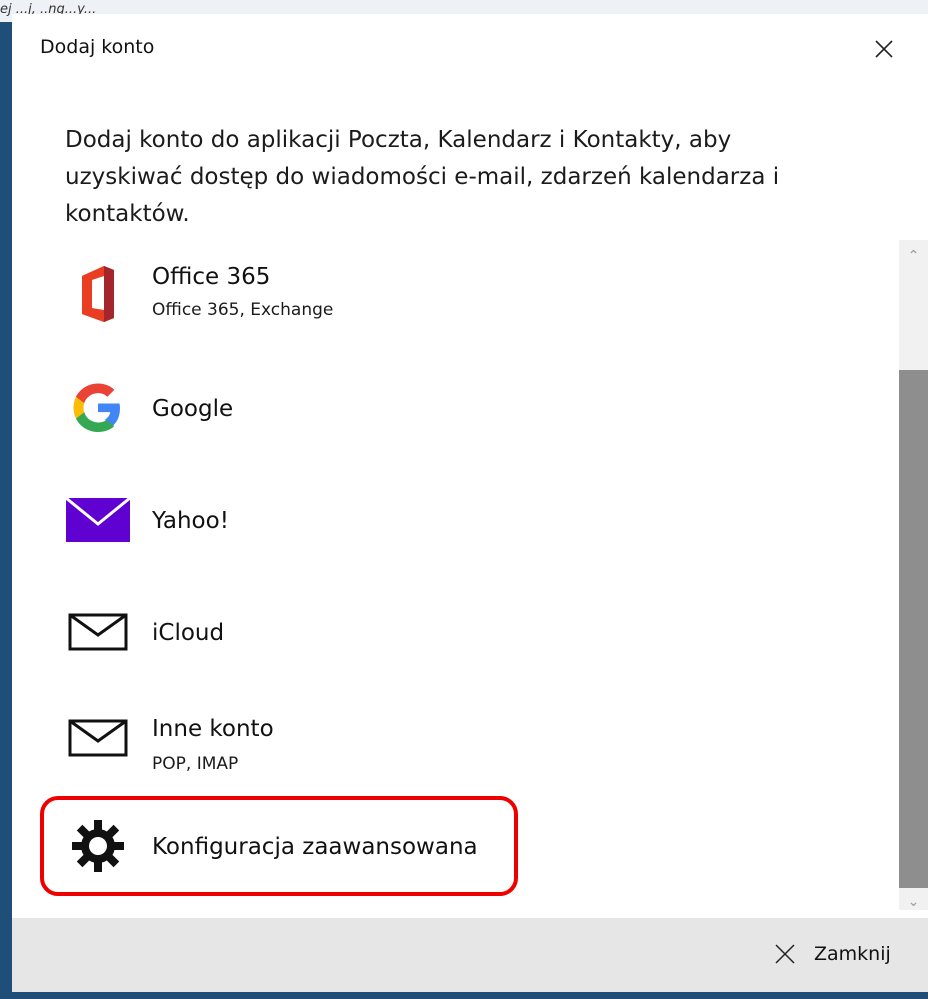 The height and width of the screenshot is (999, 928). Describe the element at coordinates (193, 409) in the screenshot. I see `account-name: Google` at that location.